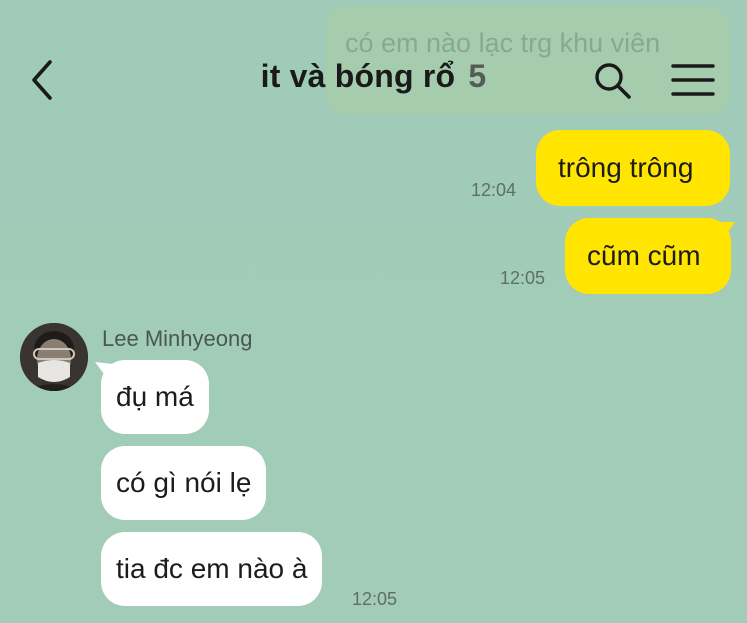 The height and width of the screenshot is (623, 747). I want to click on outgoing-message-bubble: trông trông, so click(633, 168).